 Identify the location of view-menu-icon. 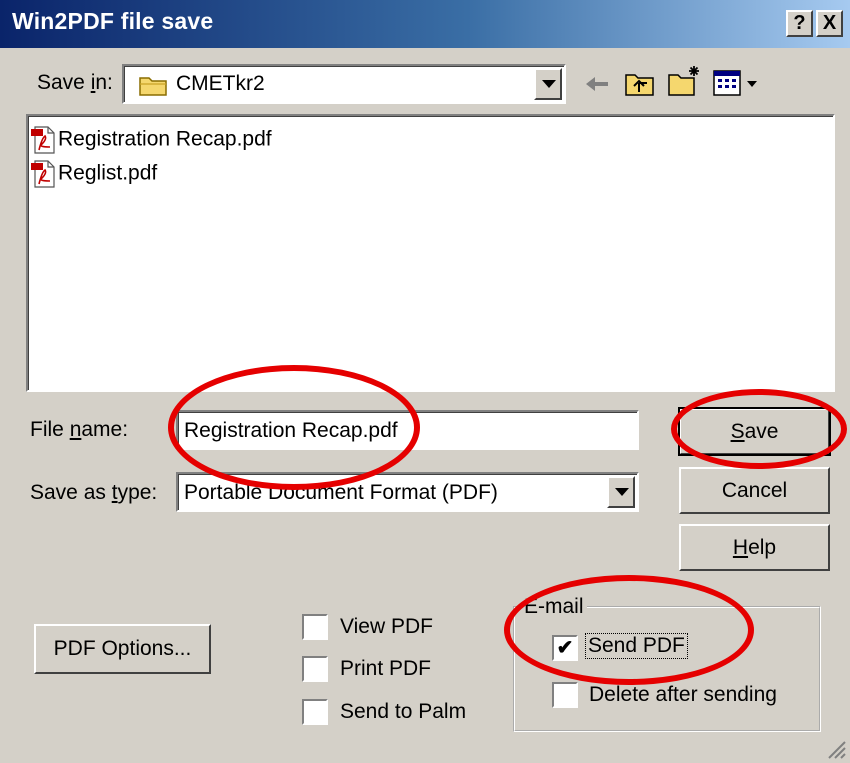
(738, 83).